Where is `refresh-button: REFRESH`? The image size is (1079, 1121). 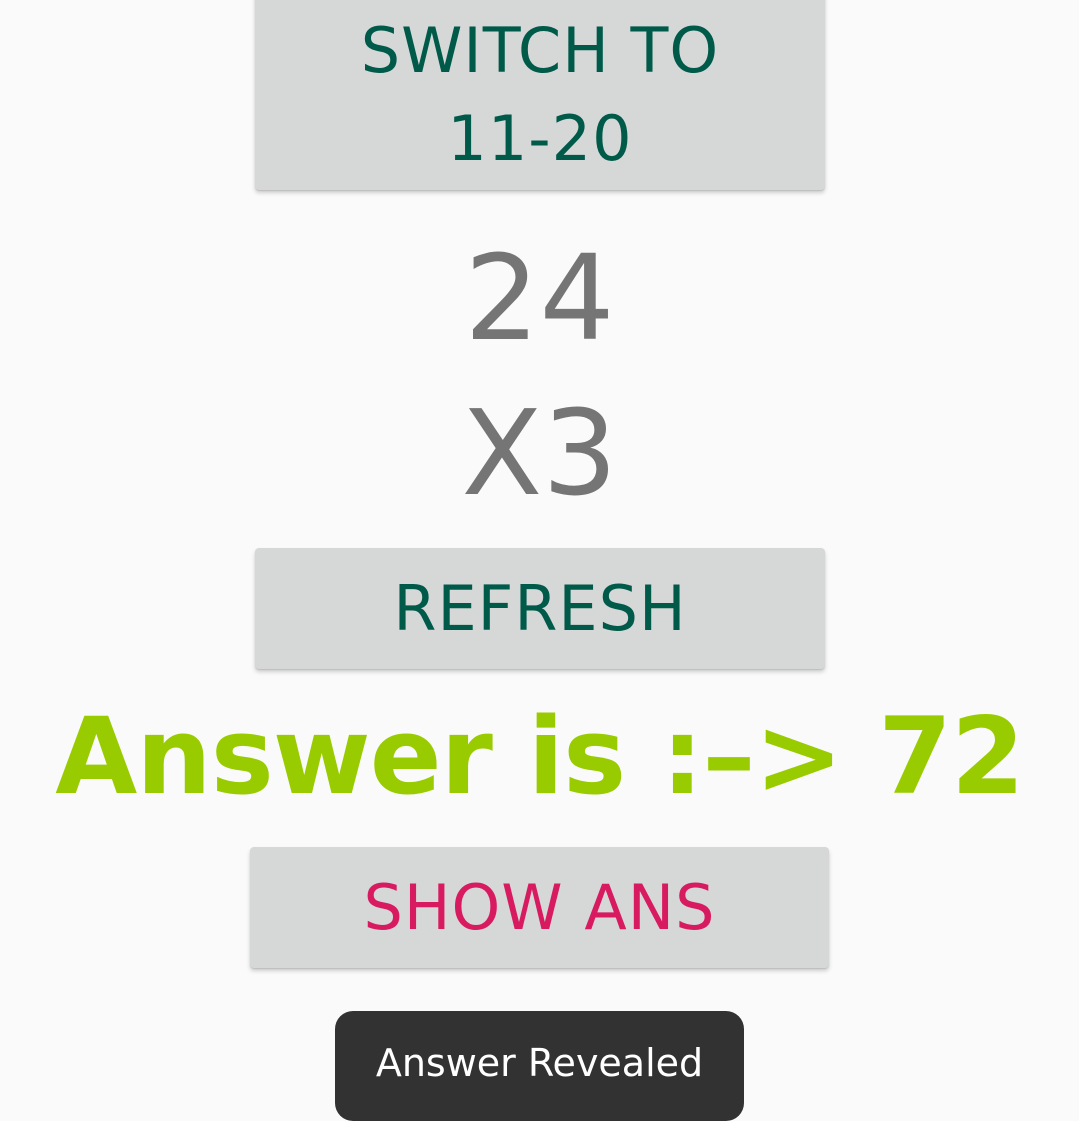
refresh-button: REFRESH is located at coordinates (540, 608).